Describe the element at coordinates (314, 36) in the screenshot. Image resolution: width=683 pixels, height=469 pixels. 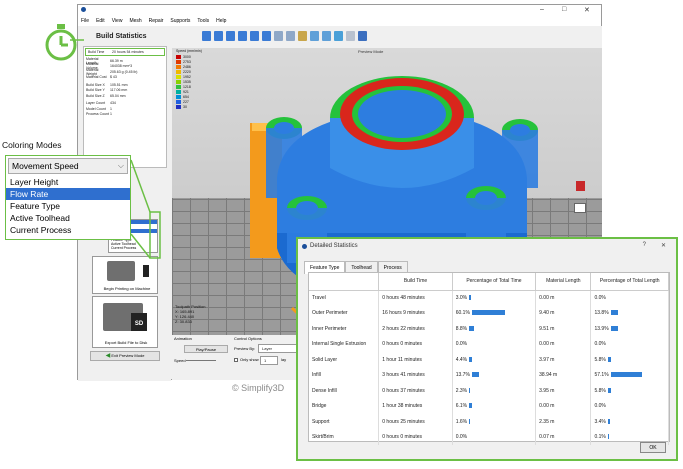
I see `grid-icon` at that location.